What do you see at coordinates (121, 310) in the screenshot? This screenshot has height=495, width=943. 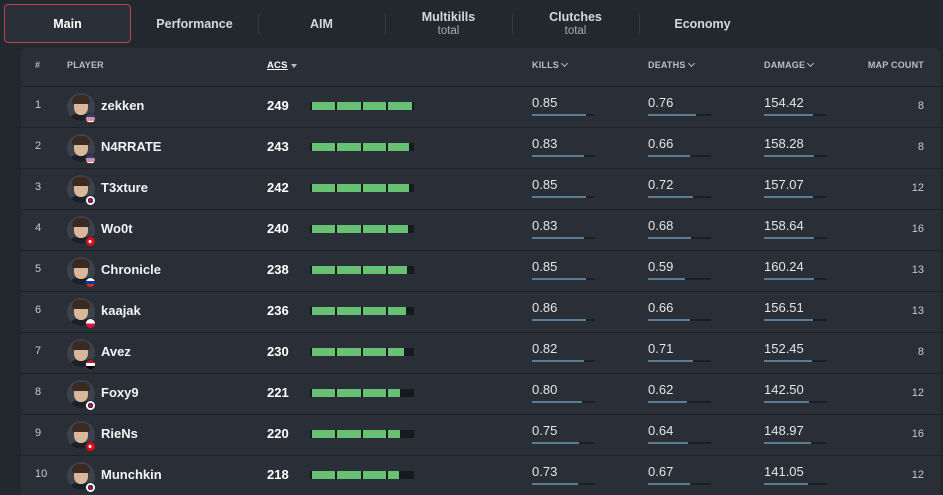 I see `player-name: kaajak` at bounding box center [121, 310].